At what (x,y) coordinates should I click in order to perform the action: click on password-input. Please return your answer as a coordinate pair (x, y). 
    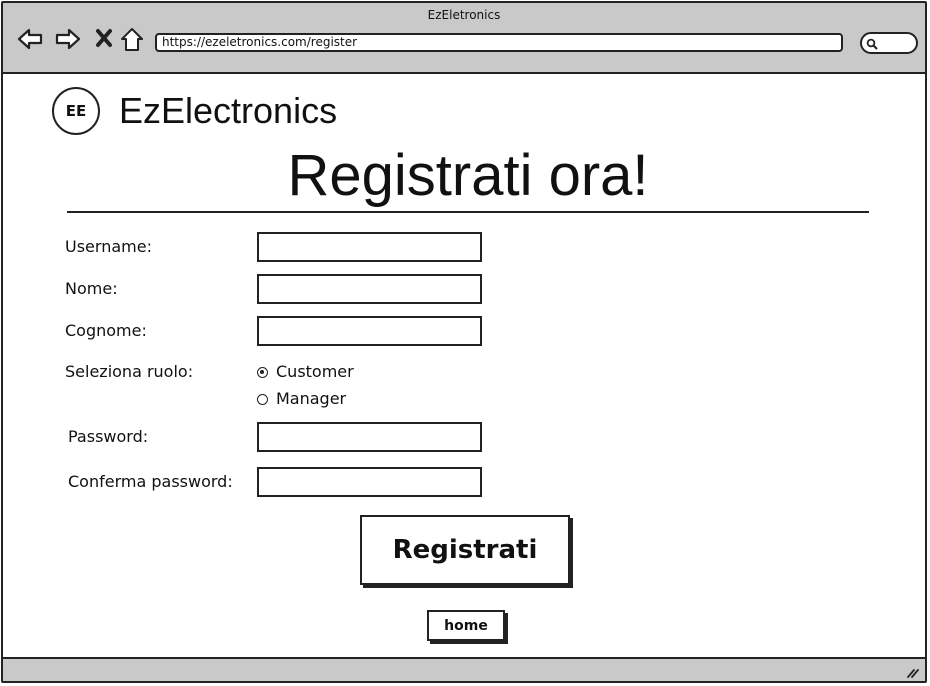
    Looking at the image, I should click on (369, 437).